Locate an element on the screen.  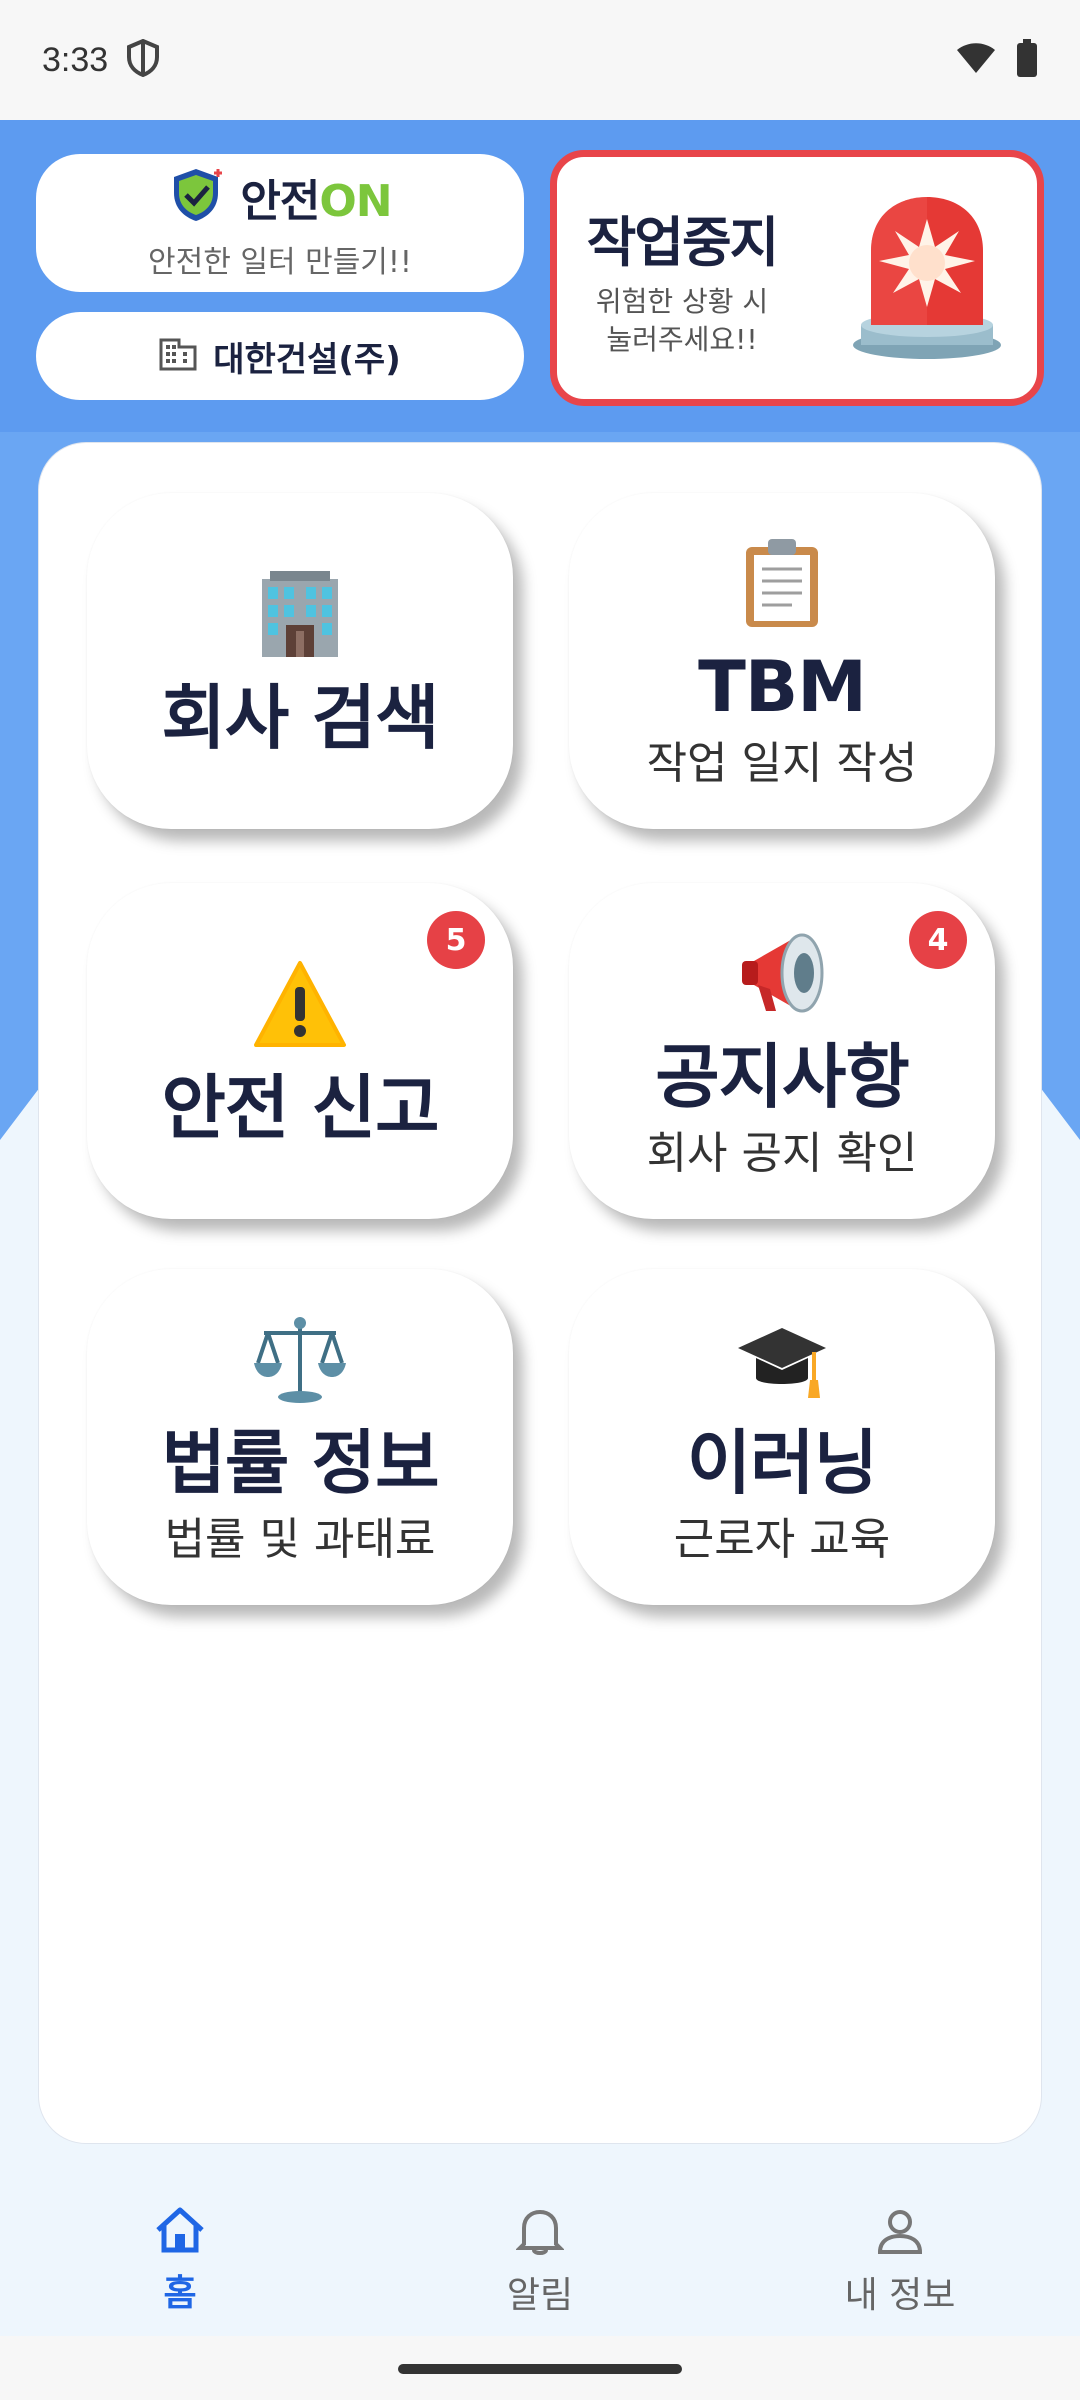
tile-subtitle: 법률 및 과태료 is located at coordinates (300, 1539).